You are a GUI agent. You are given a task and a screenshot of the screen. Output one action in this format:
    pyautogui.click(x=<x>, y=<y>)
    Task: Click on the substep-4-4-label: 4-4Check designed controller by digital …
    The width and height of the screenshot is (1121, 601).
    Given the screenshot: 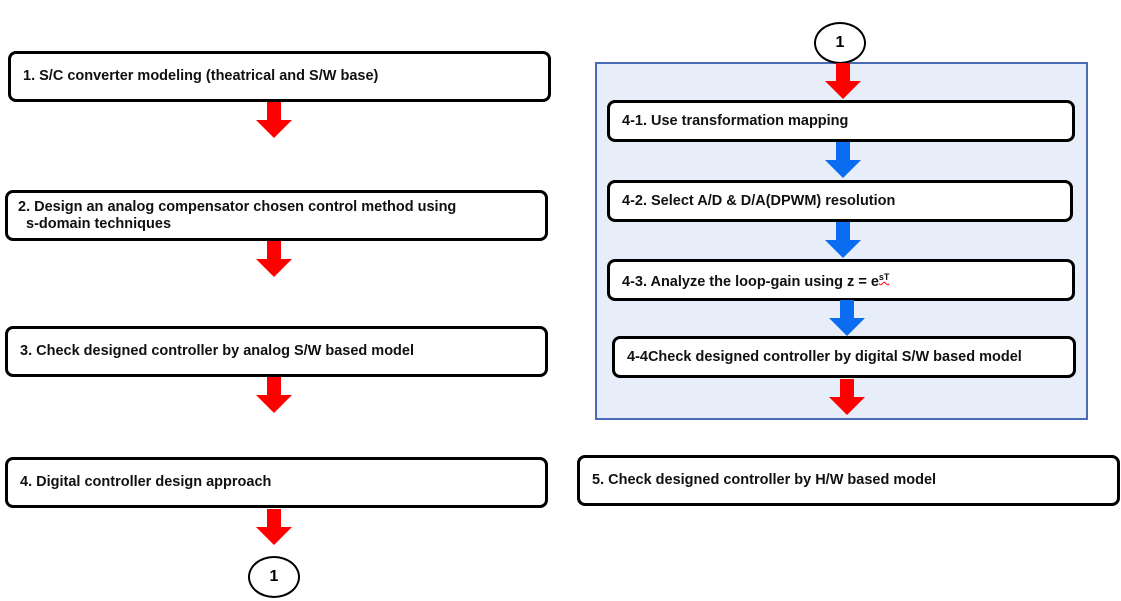 What is the action you would take?
    pyautogui.click(x=824, y=356)
    